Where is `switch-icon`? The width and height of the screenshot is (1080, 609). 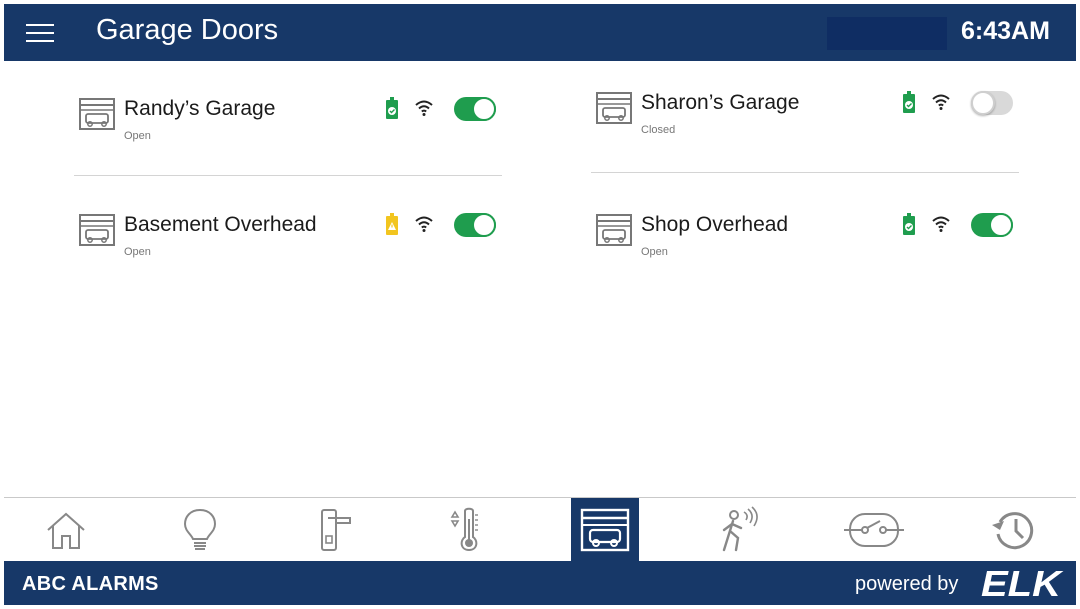
switch-icon is located at coordinates (874, 530).